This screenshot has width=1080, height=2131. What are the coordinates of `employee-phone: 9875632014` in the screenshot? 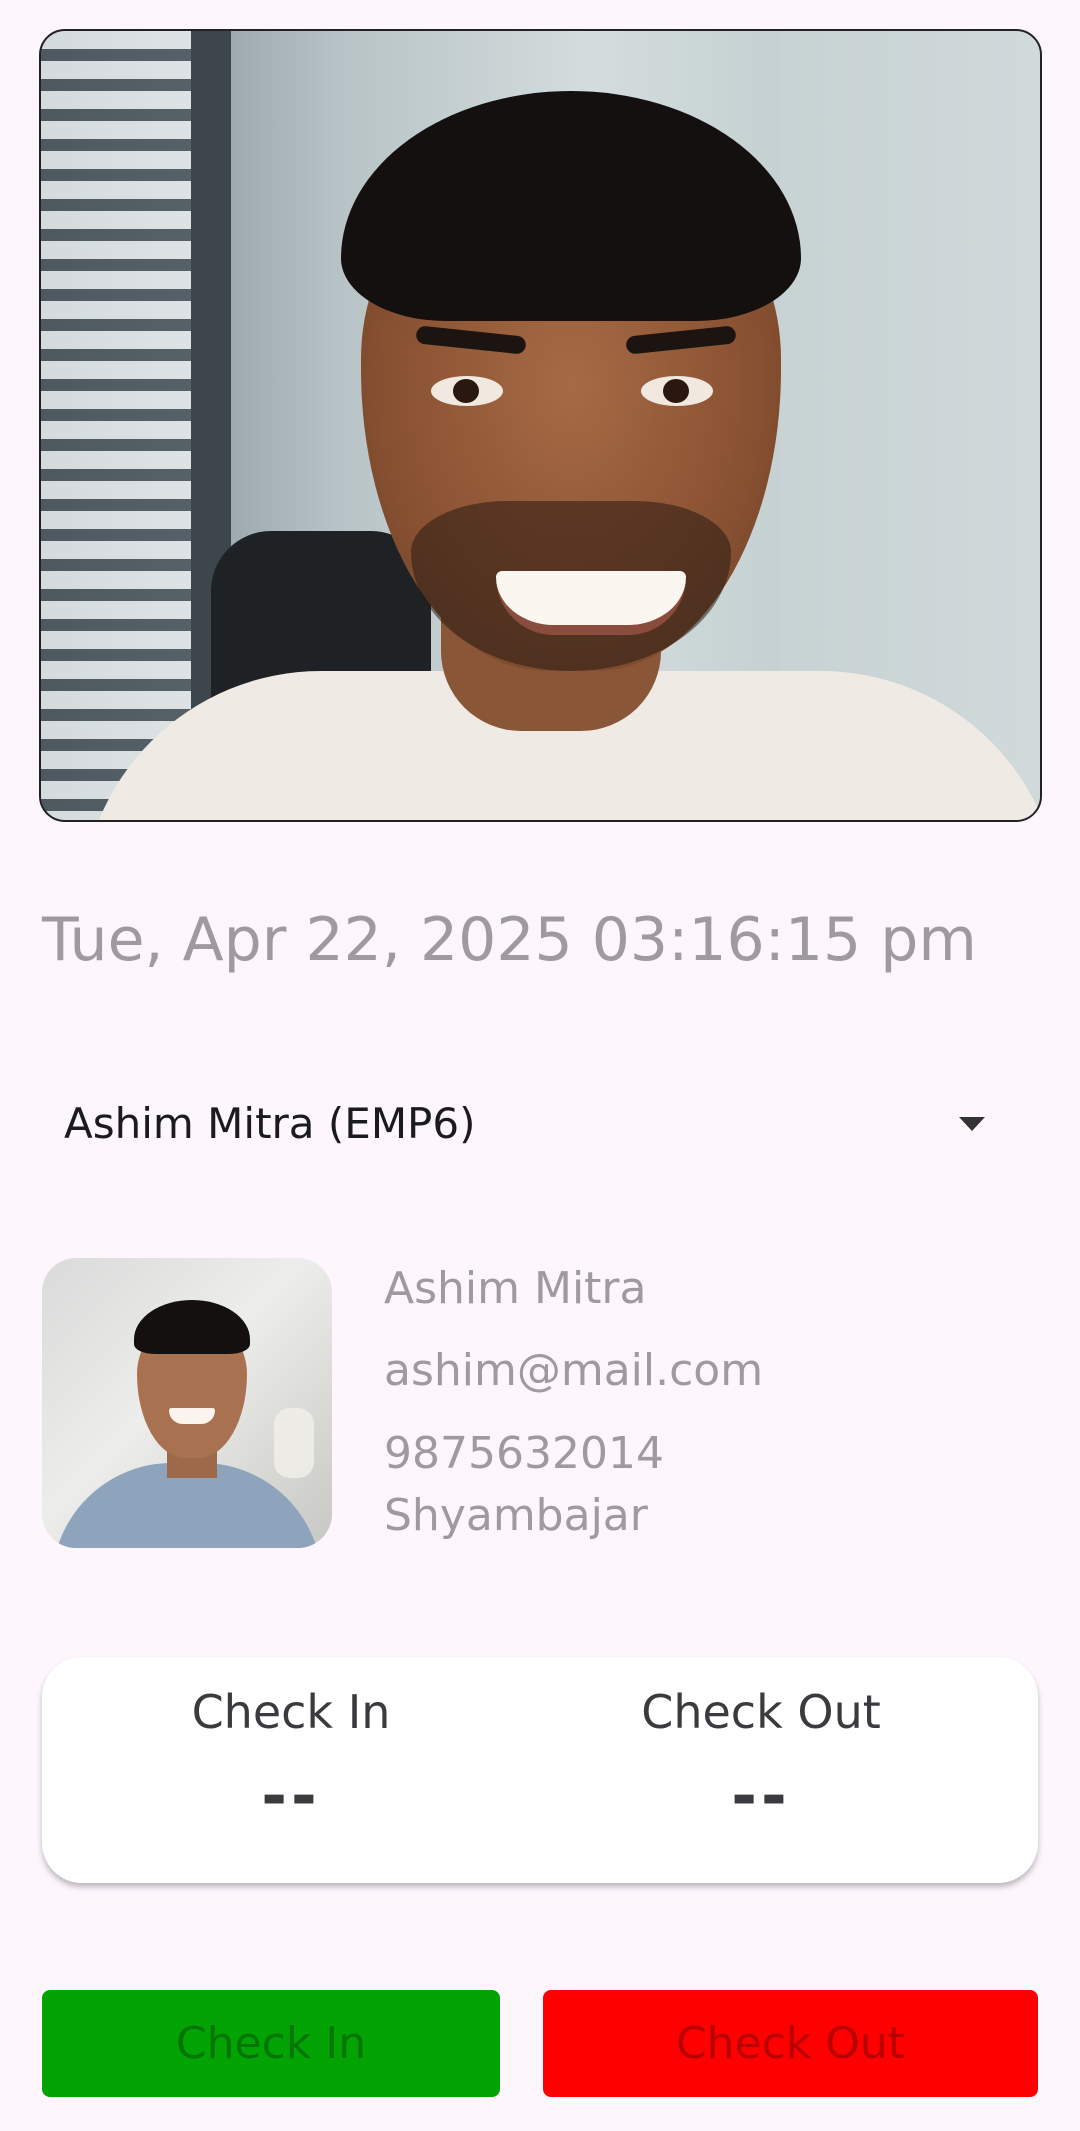 It's located at (524, 1453).